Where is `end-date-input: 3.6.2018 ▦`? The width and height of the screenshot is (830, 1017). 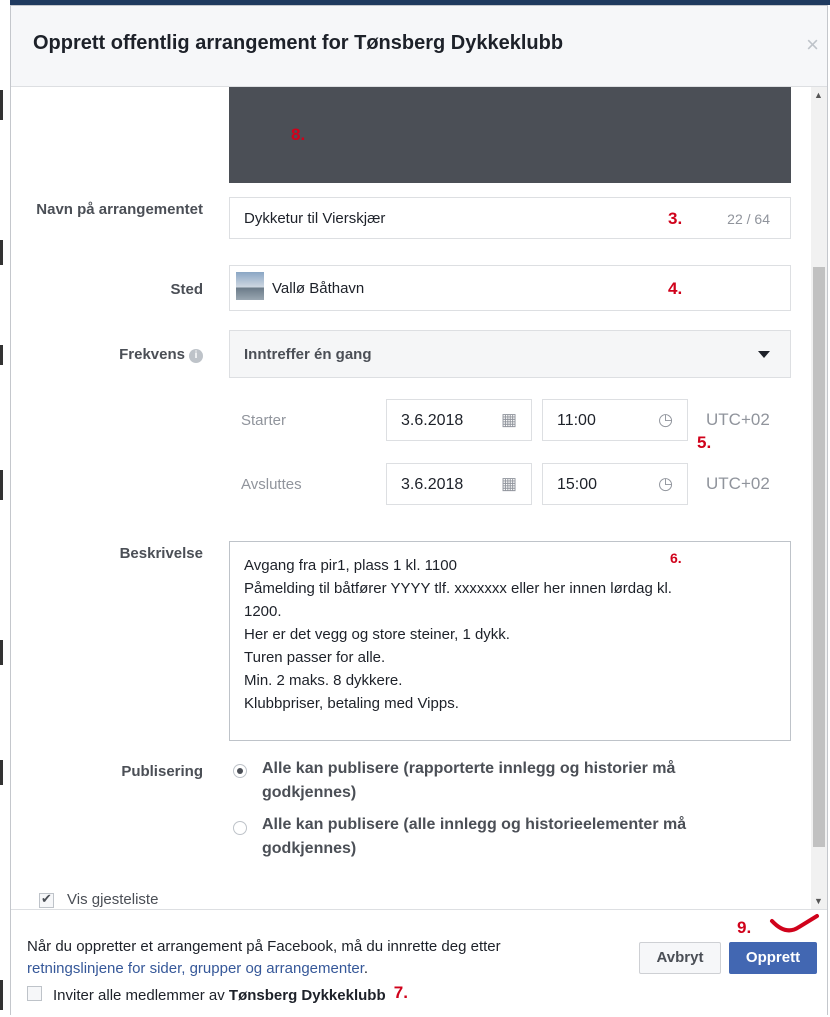 end-date-input: 3.6.2018 ▦ is located at coordinates (459, 484).